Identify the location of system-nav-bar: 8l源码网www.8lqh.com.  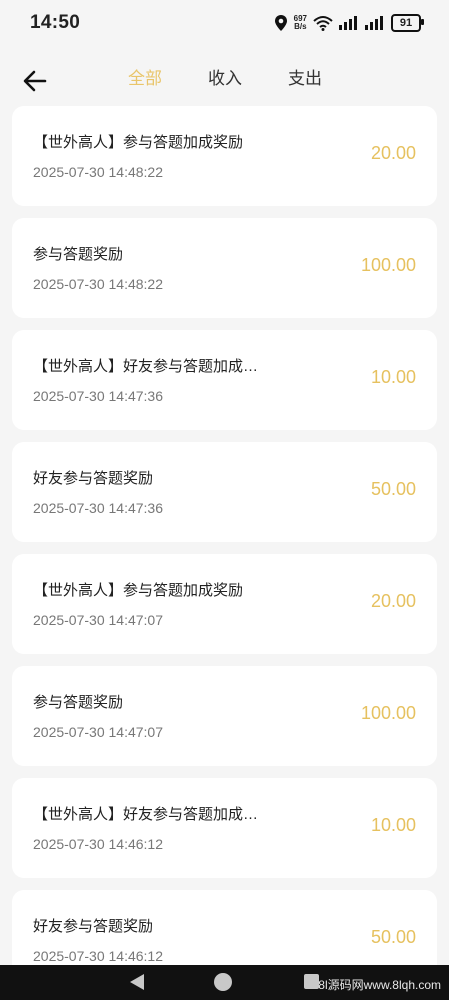
(224, 982).